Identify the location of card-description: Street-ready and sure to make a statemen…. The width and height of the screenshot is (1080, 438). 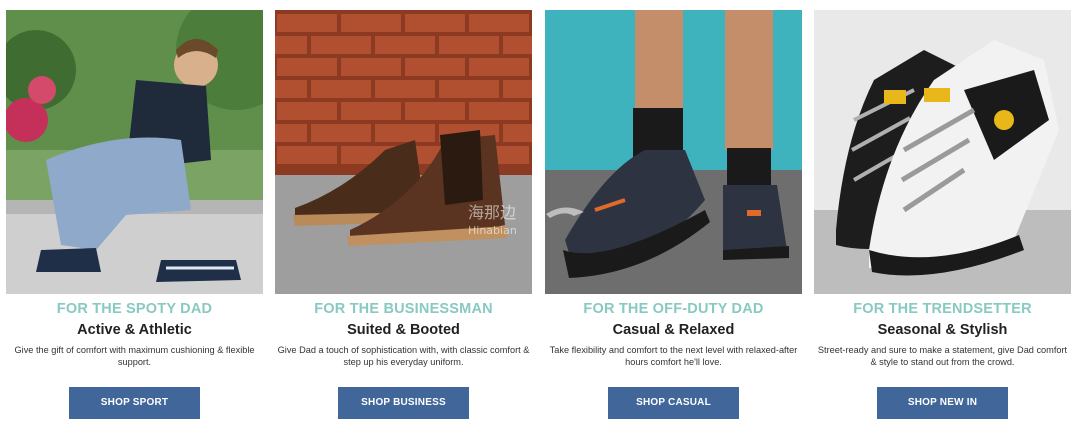
(942, 356).